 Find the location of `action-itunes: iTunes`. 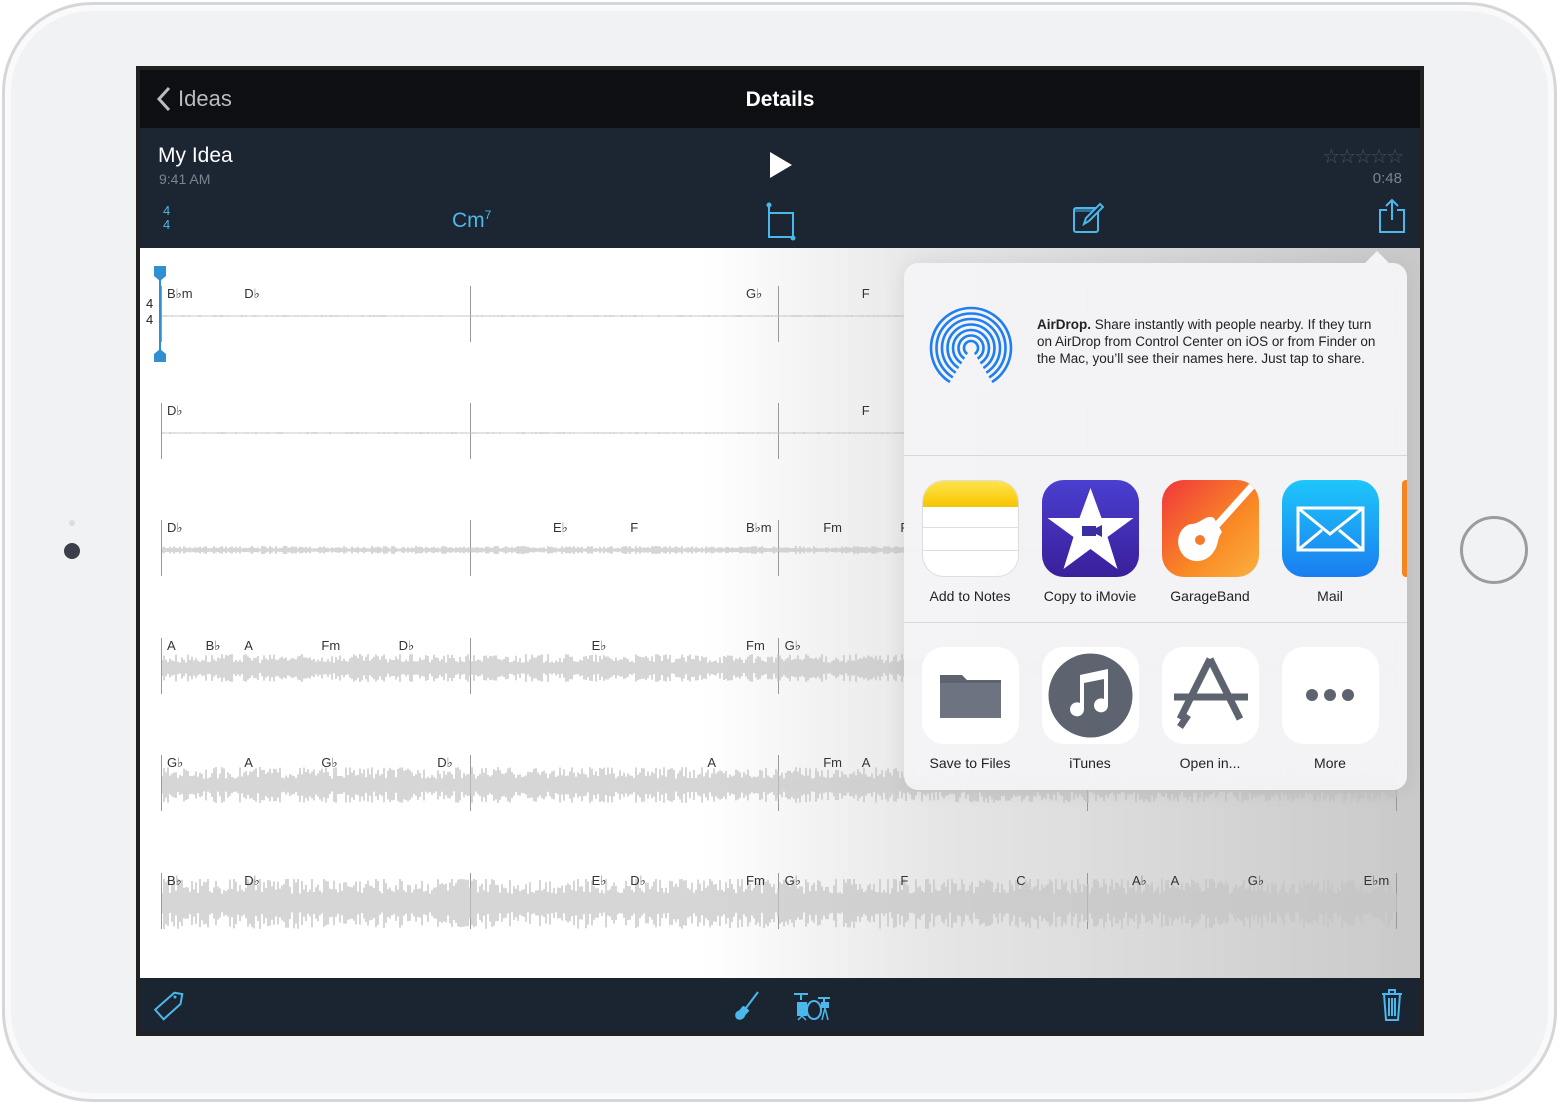

action-itunes: iTunes is located at coordinates (1090, 709).